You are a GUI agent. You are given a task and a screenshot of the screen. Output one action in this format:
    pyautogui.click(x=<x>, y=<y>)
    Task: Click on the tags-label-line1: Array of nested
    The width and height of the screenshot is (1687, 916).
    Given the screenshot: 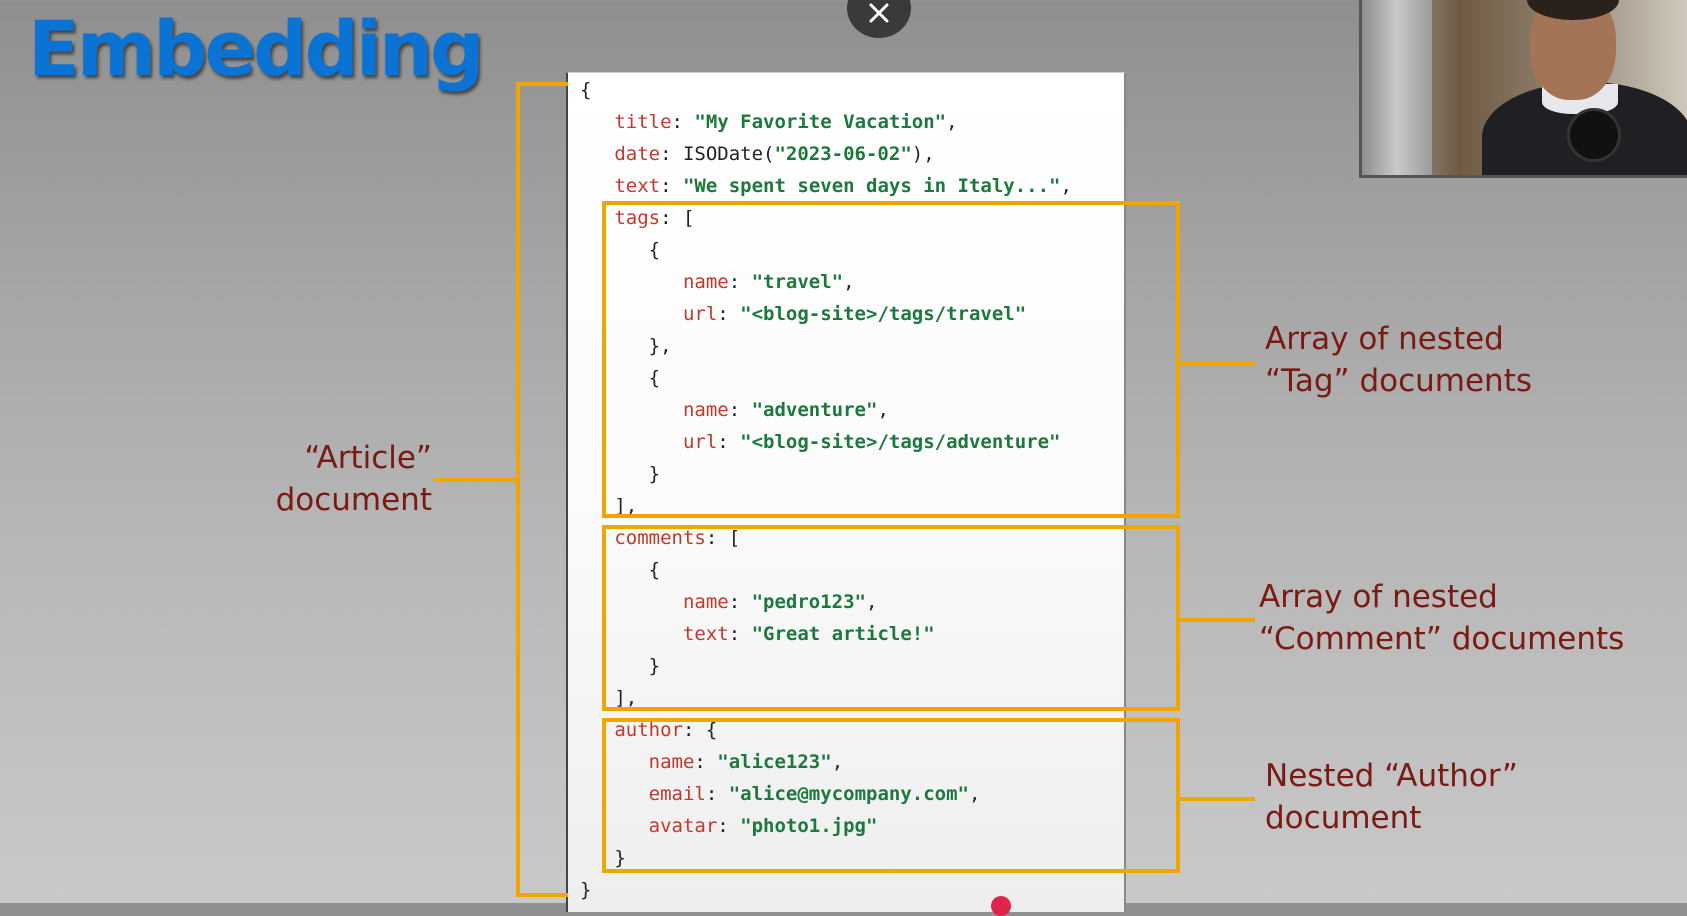 What is the action you would take?
    pyautogui.click(x=1384, y=339)
    